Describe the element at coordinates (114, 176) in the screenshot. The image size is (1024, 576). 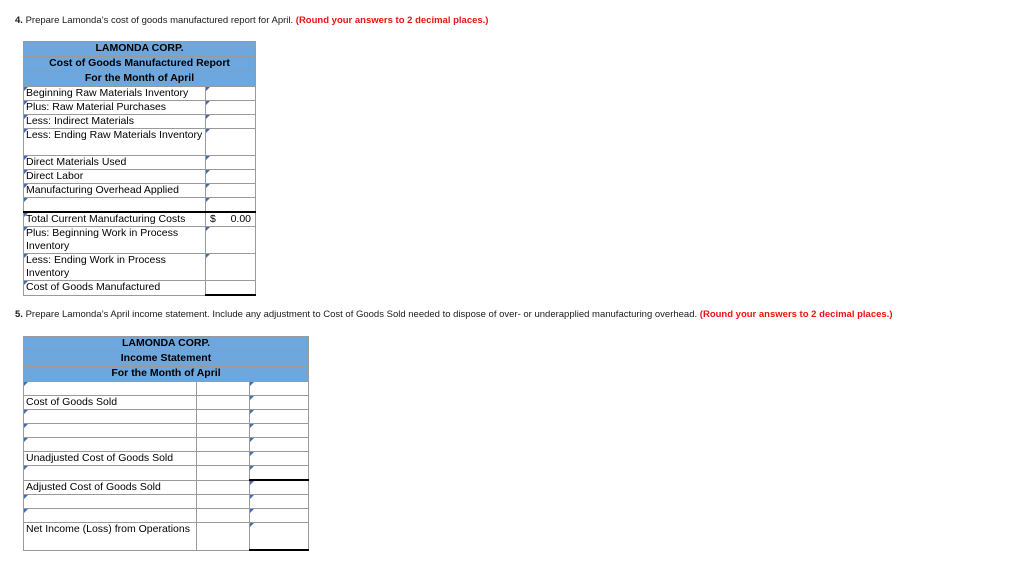
I see `cogm-row-label: Direct Labor` at that location.